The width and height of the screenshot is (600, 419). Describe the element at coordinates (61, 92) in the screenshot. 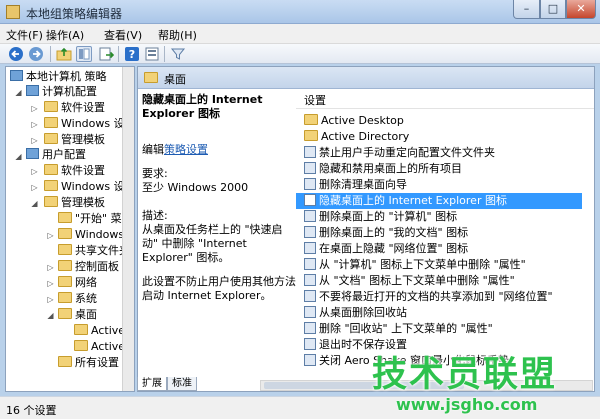

I see `tree-computer-config: 计算机配置` at that location.